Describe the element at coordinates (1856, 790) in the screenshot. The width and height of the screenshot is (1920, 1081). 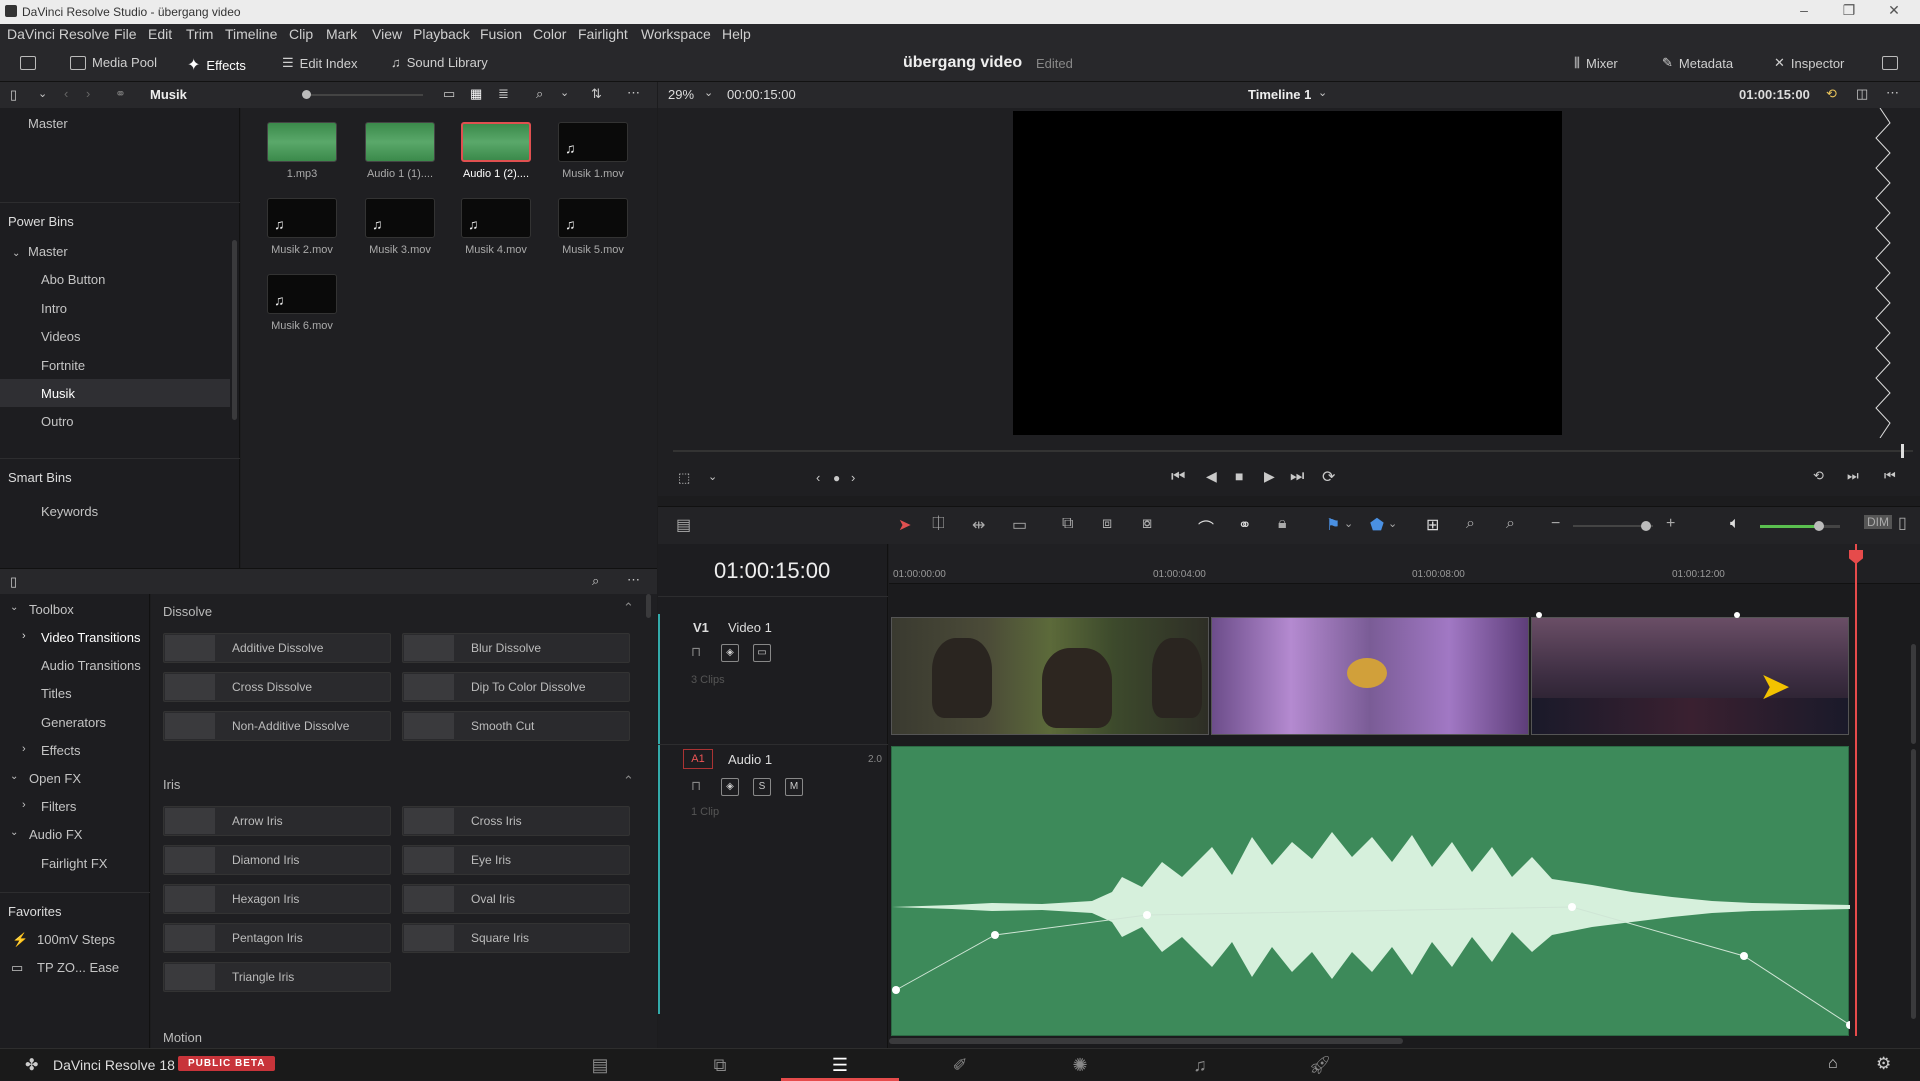
I see `timeline-playhead` at that location.